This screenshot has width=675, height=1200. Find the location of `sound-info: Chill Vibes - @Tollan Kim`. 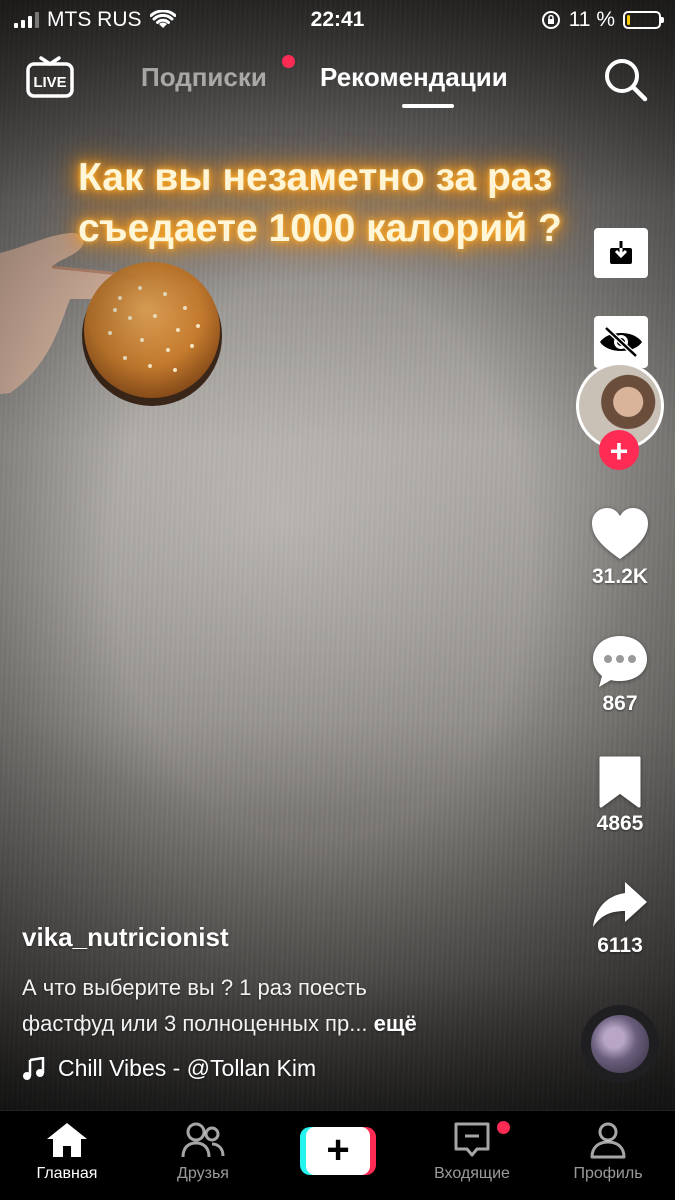

sound-info: Chill Vibes - @Tollan Kim is located at coordinates (169, 1068).